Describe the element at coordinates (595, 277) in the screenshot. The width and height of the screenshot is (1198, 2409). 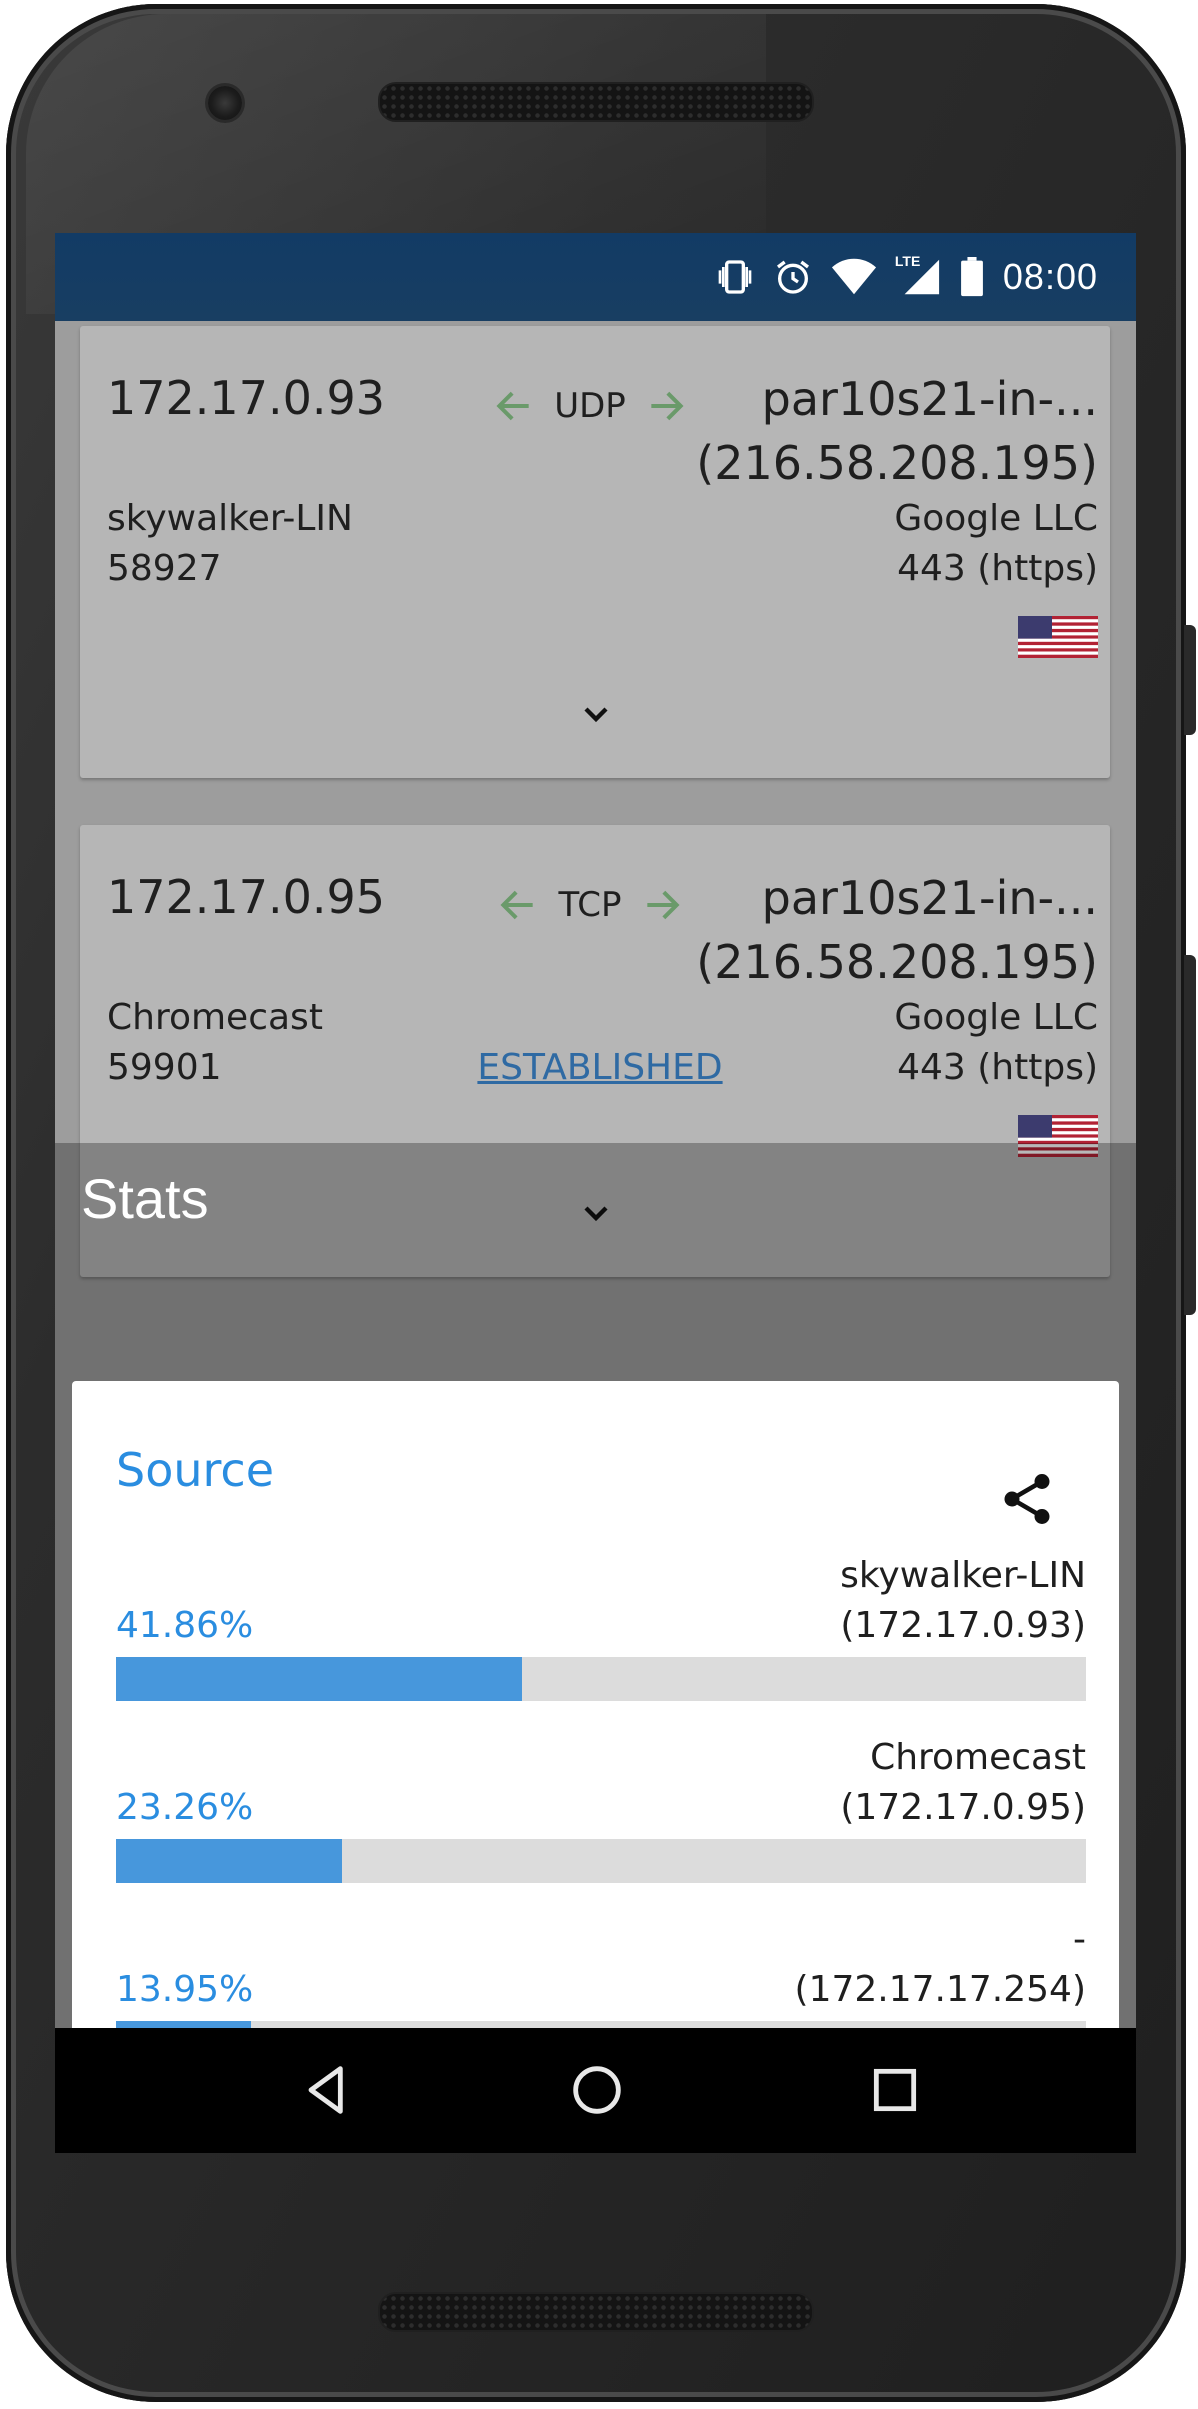
I see `status-bar: LTE 08:00` at that location.